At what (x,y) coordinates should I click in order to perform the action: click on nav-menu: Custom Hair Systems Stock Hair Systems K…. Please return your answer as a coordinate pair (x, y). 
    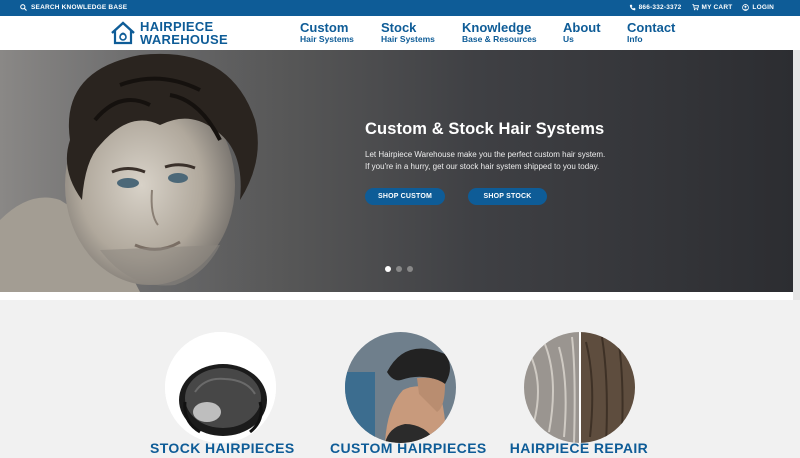
    Looking at the image, I should click on (498, 32).